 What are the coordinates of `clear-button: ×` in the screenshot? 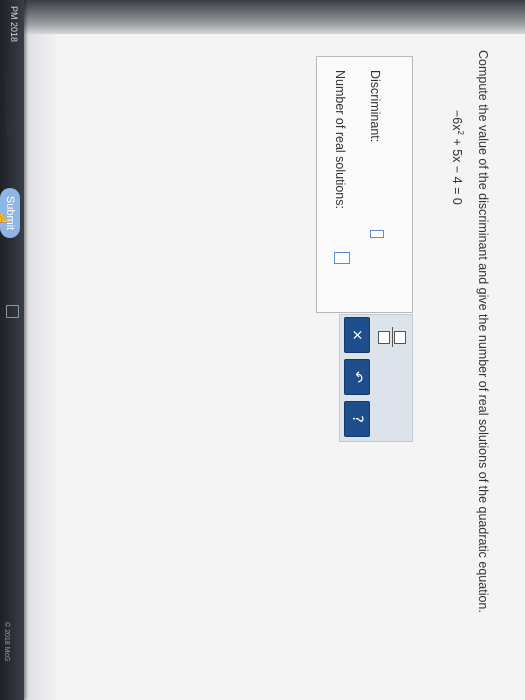 It's located at (357, 335).